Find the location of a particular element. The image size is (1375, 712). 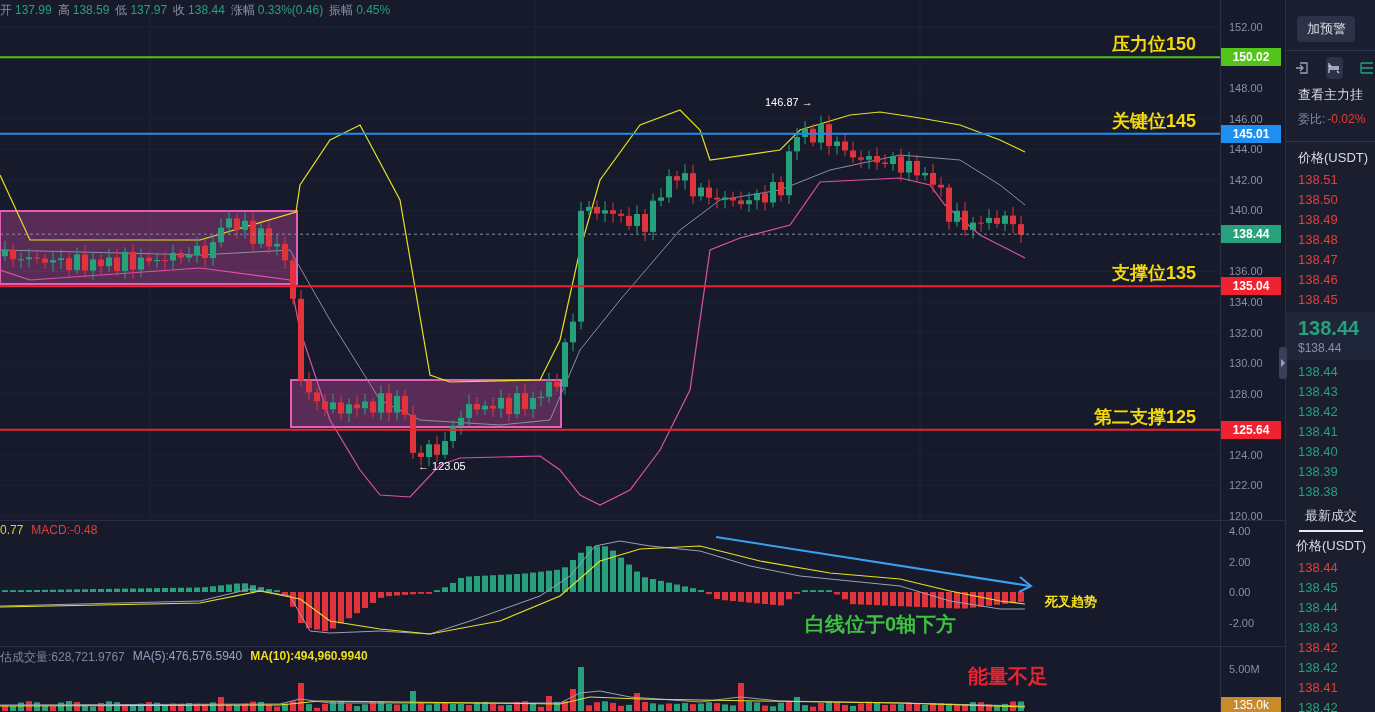

ohlc-value: 137.97 is located at coordinates (149, 10).